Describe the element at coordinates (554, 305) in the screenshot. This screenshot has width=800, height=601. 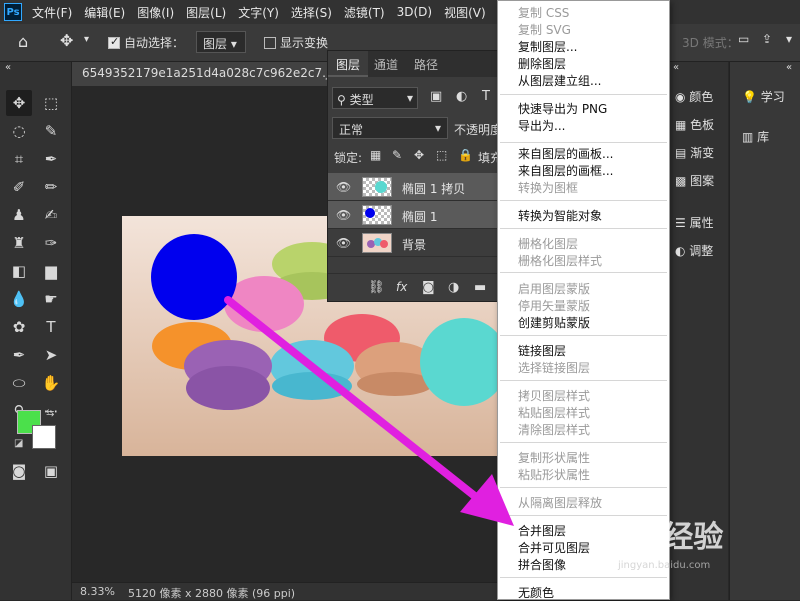
I see `menu-item: 停用矢量蒙版` at that location.